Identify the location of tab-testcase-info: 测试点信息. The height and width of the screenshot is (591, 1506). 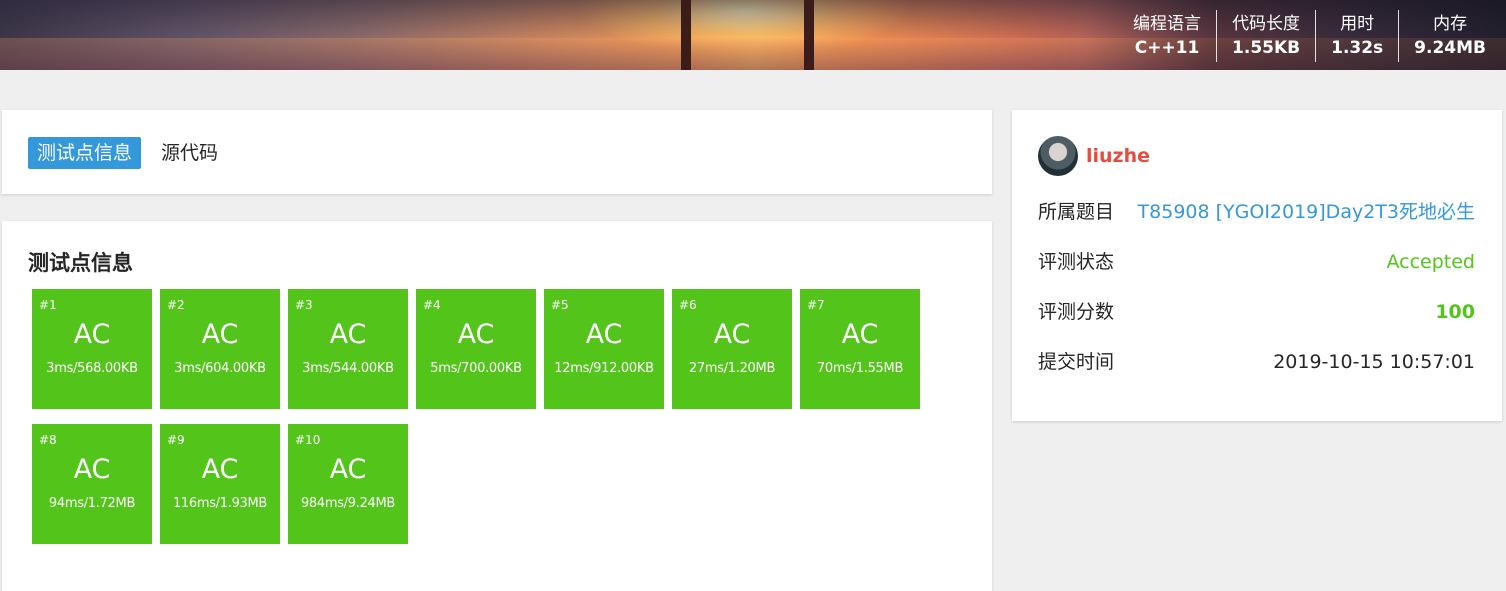
(85, 153).